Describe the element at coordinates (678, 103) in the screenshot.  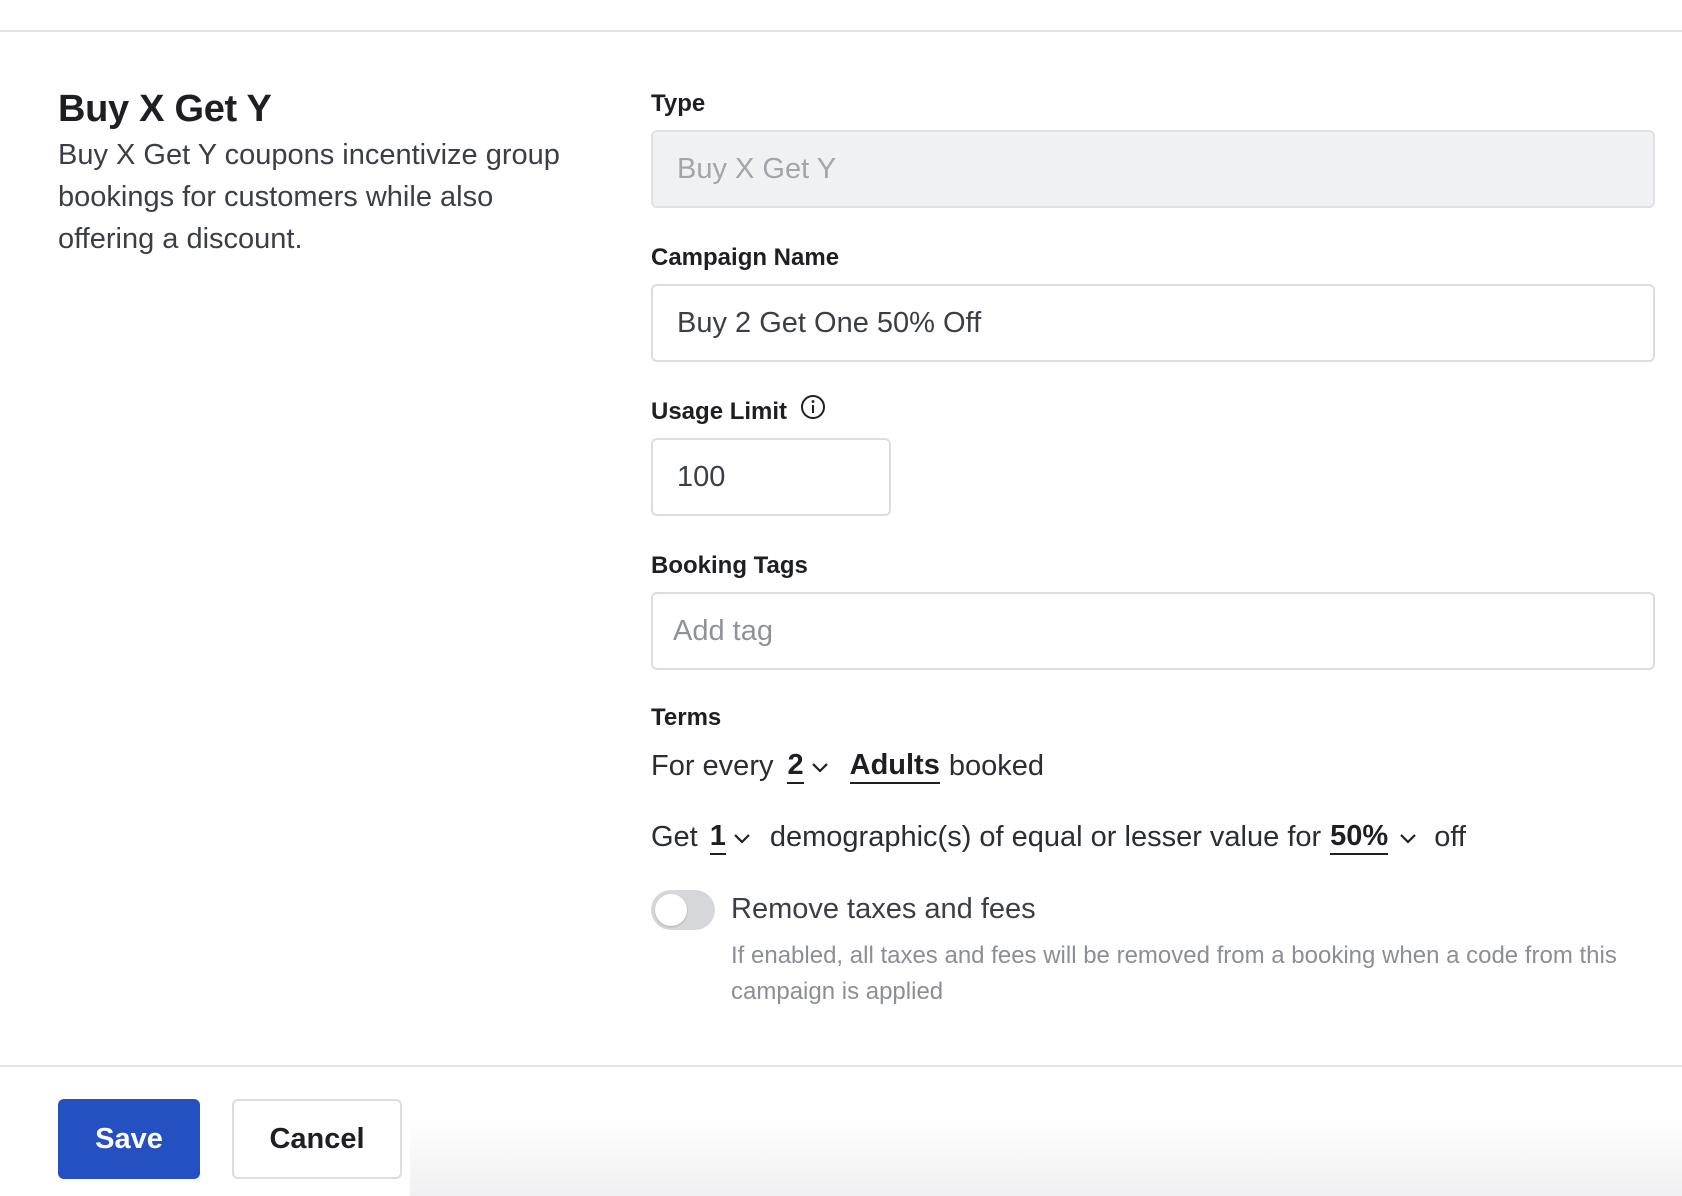
I see `type-label: Type` at that location.